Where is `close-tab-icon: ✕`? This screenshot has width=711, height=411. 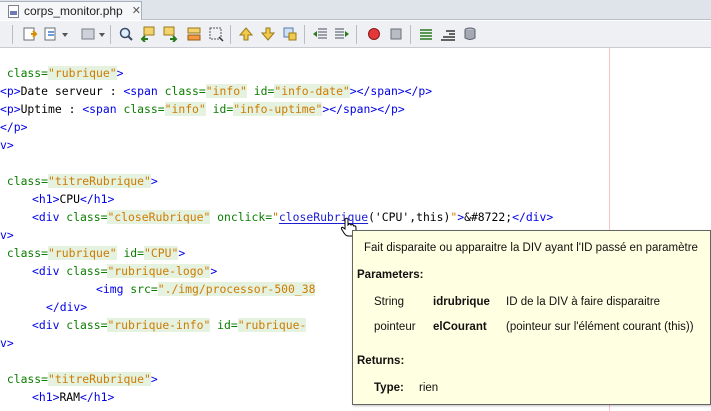
close-tab-icon: ✕ is located at coordinates (136, 11).